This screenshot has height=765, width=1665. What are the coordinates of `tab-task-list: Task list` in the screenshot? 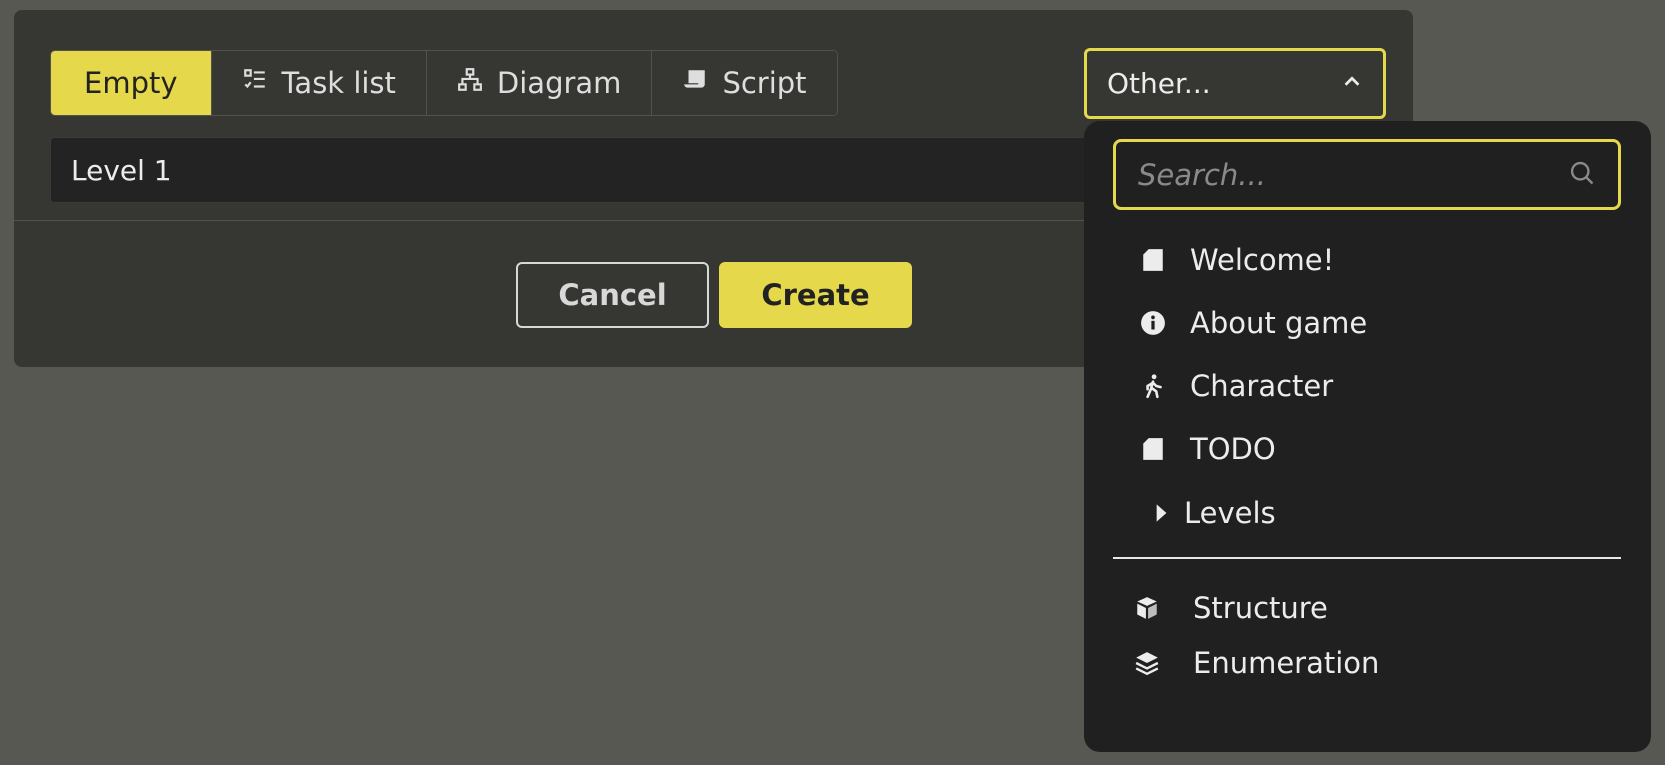 It's located at (319, 83).